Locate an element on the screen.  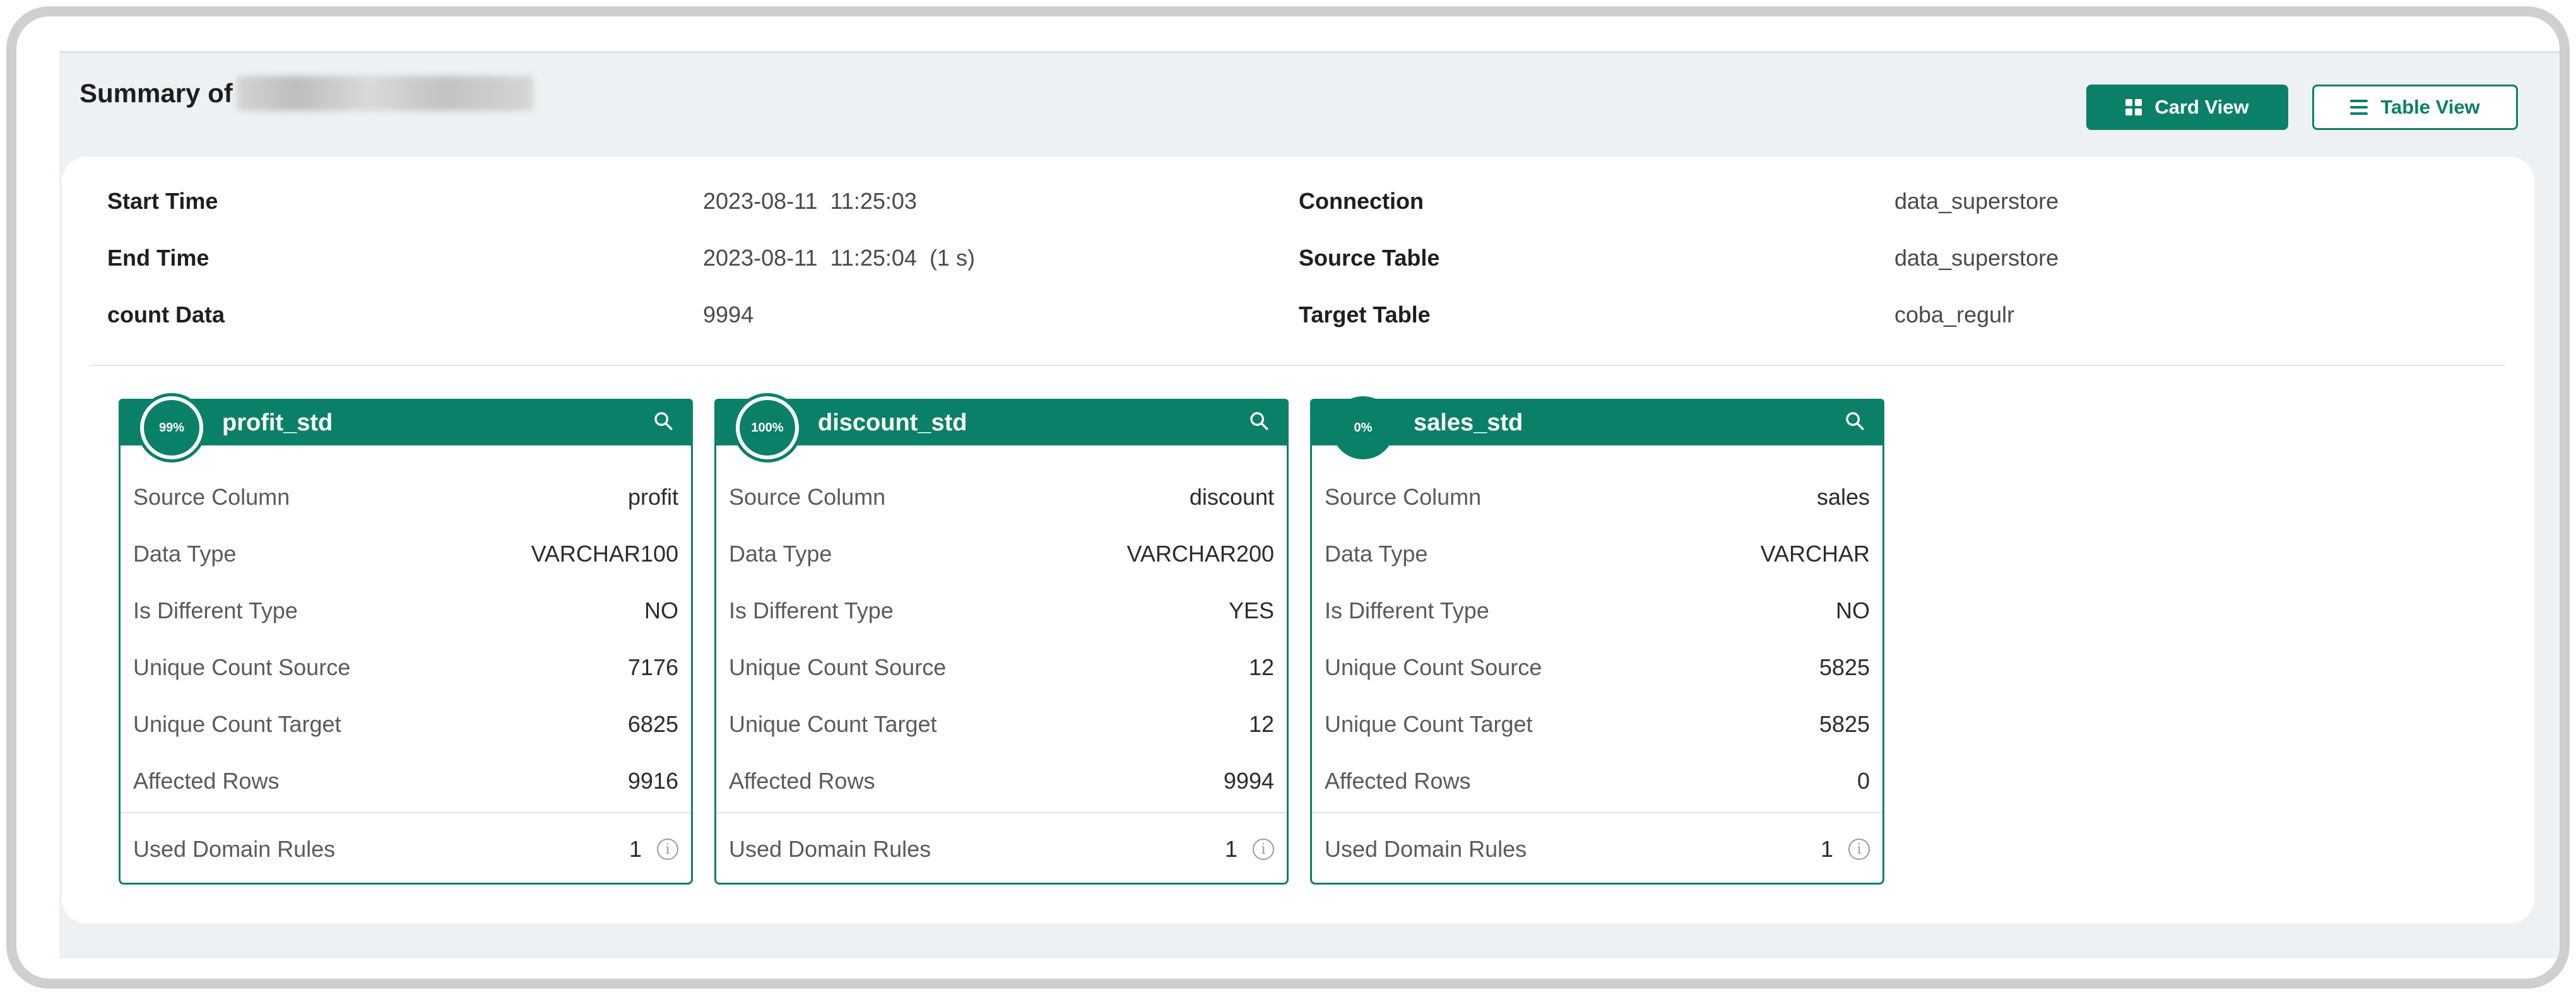
row-unique-count-target: Unique Count Target 12 is located at coordinates (1001, 724).